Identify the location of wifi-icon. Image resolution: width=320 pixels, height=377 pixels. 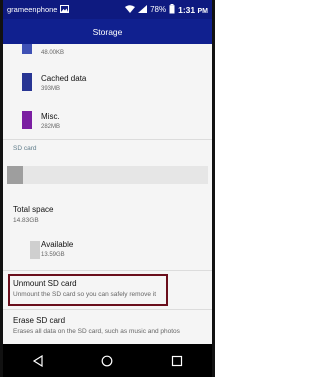
(130, 9).